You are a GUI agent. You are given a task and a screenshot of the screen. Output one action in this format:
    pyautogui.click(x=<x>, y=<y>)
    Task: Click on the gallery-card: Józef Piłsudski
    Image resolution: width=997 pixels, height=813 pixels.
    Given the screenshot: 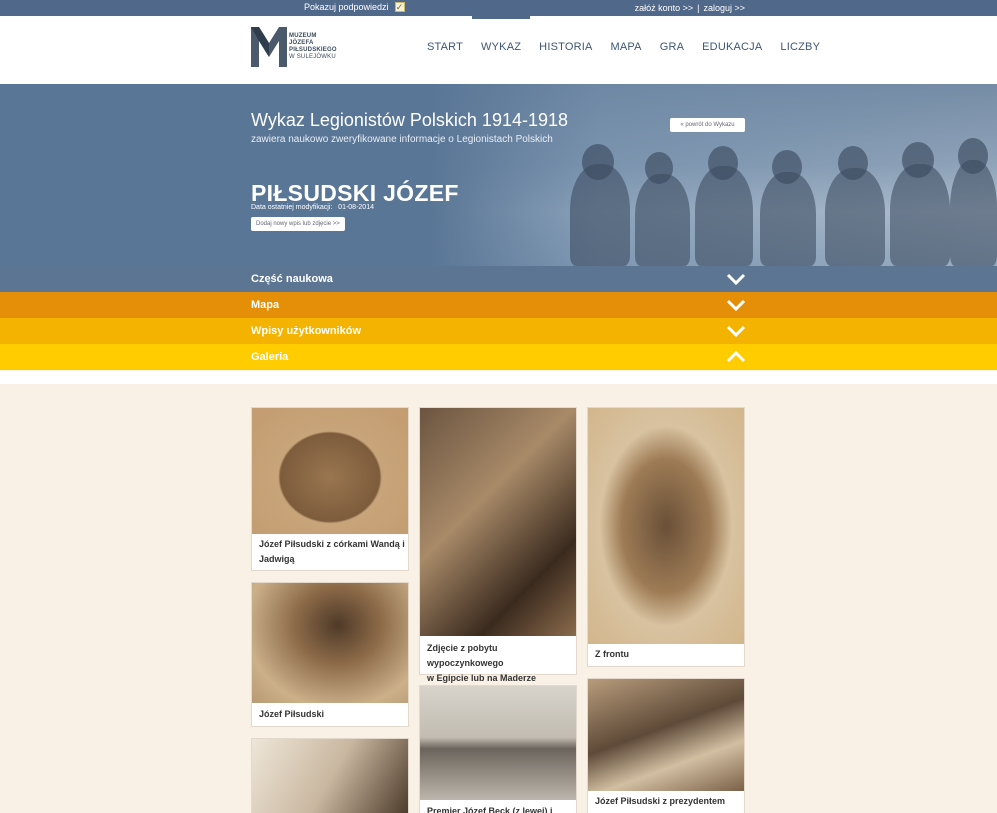 What is the action you would take?
    pyautogui.click(x=330, y=654)
    